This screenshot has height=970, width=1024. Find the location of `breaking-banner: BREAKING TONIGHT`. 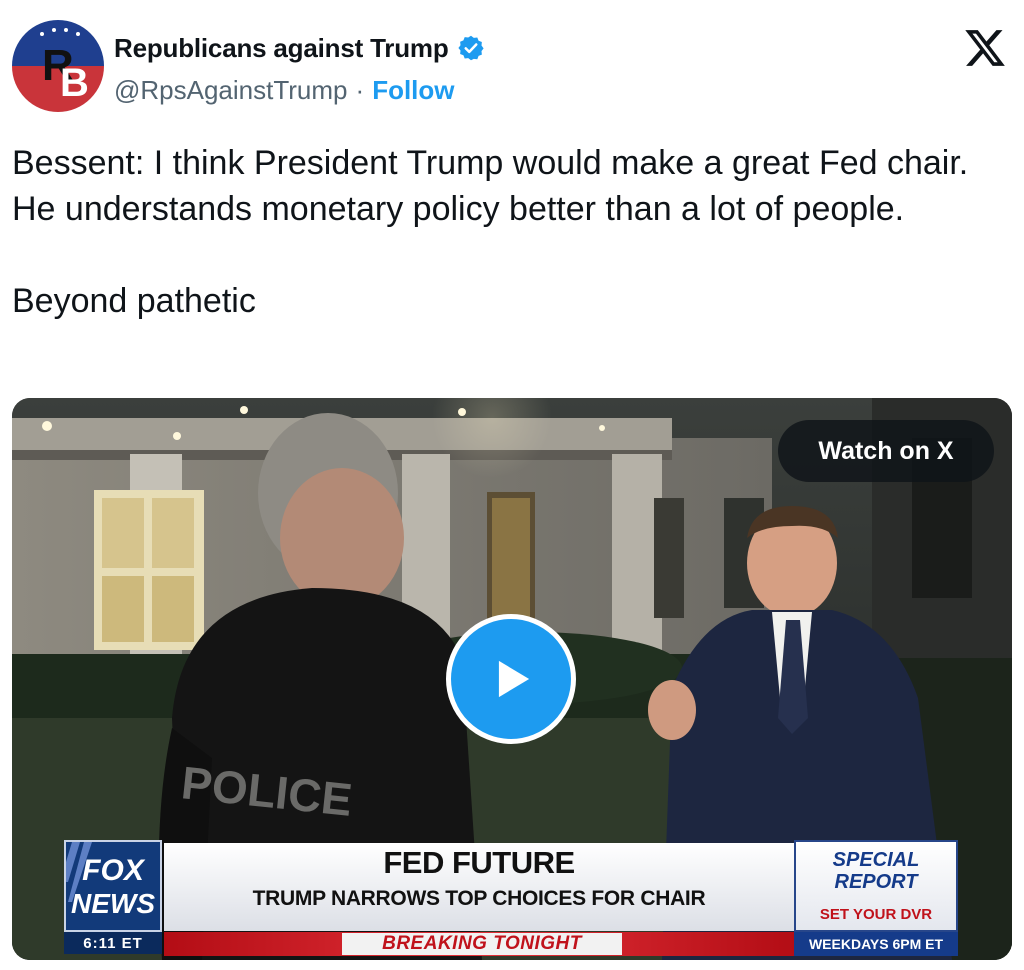

breaking-banner: BREAKING TONIGHT is located at coordinates (479, 944).